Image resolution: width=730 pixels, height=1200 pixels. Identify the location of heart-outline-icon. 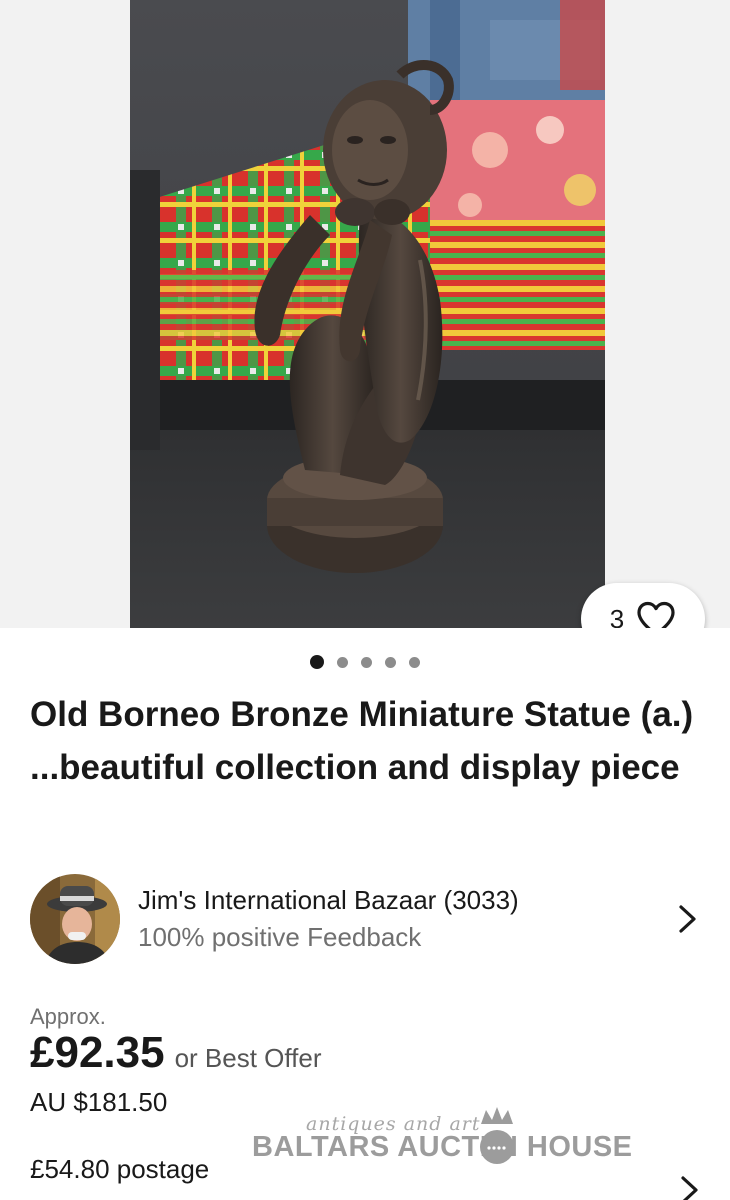
(656, 614).